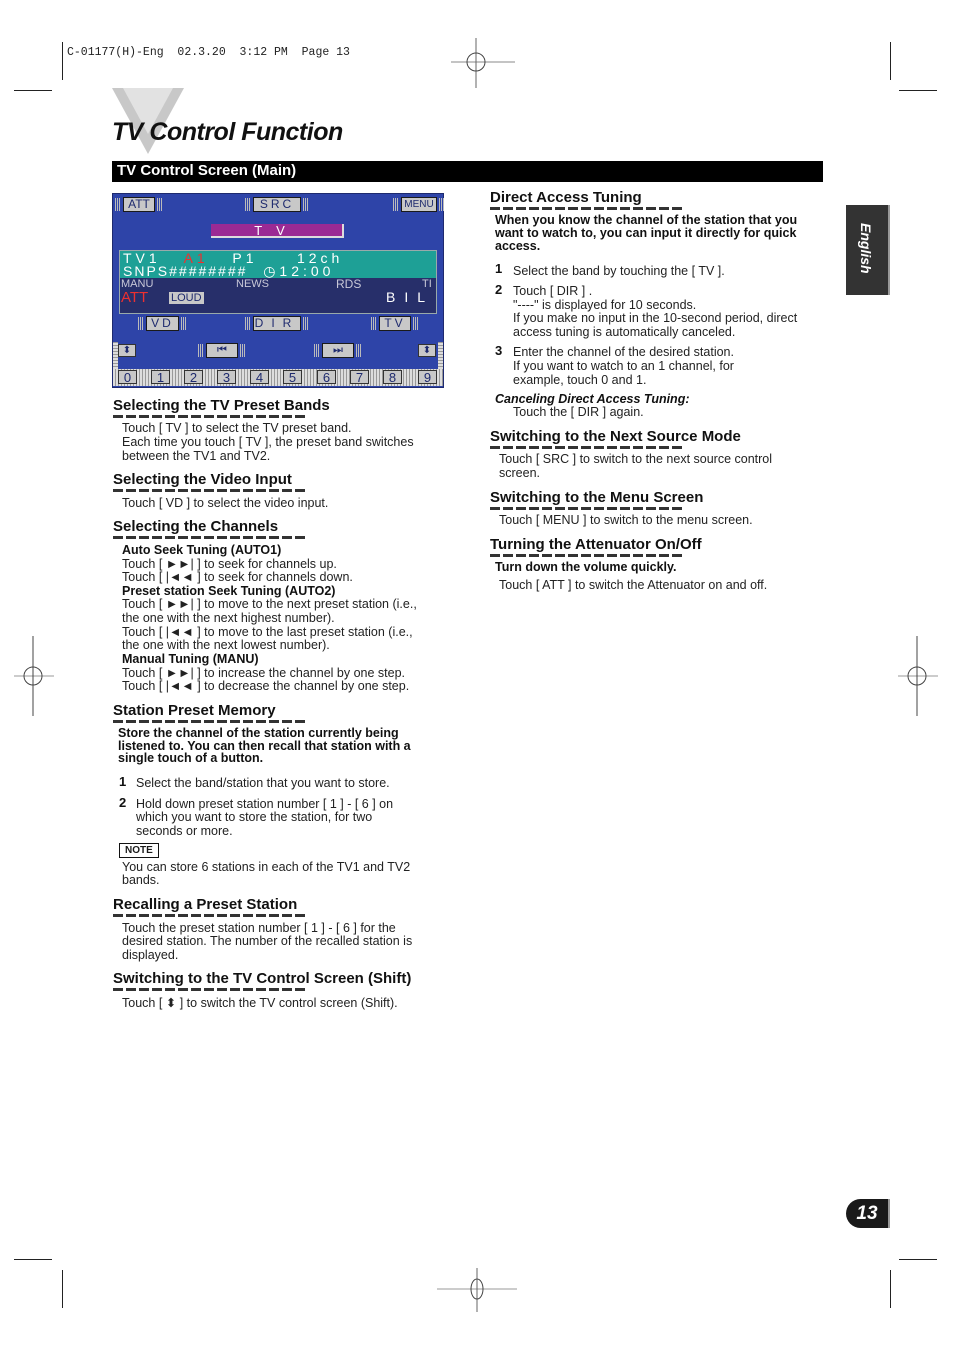 Image resolution: width=954 pixels, height=1351 pixels. What do you see at coordinates (427, 350) in the screenshot?
I see `shift-button-right: ⬍` at bounding box center [427, 350].